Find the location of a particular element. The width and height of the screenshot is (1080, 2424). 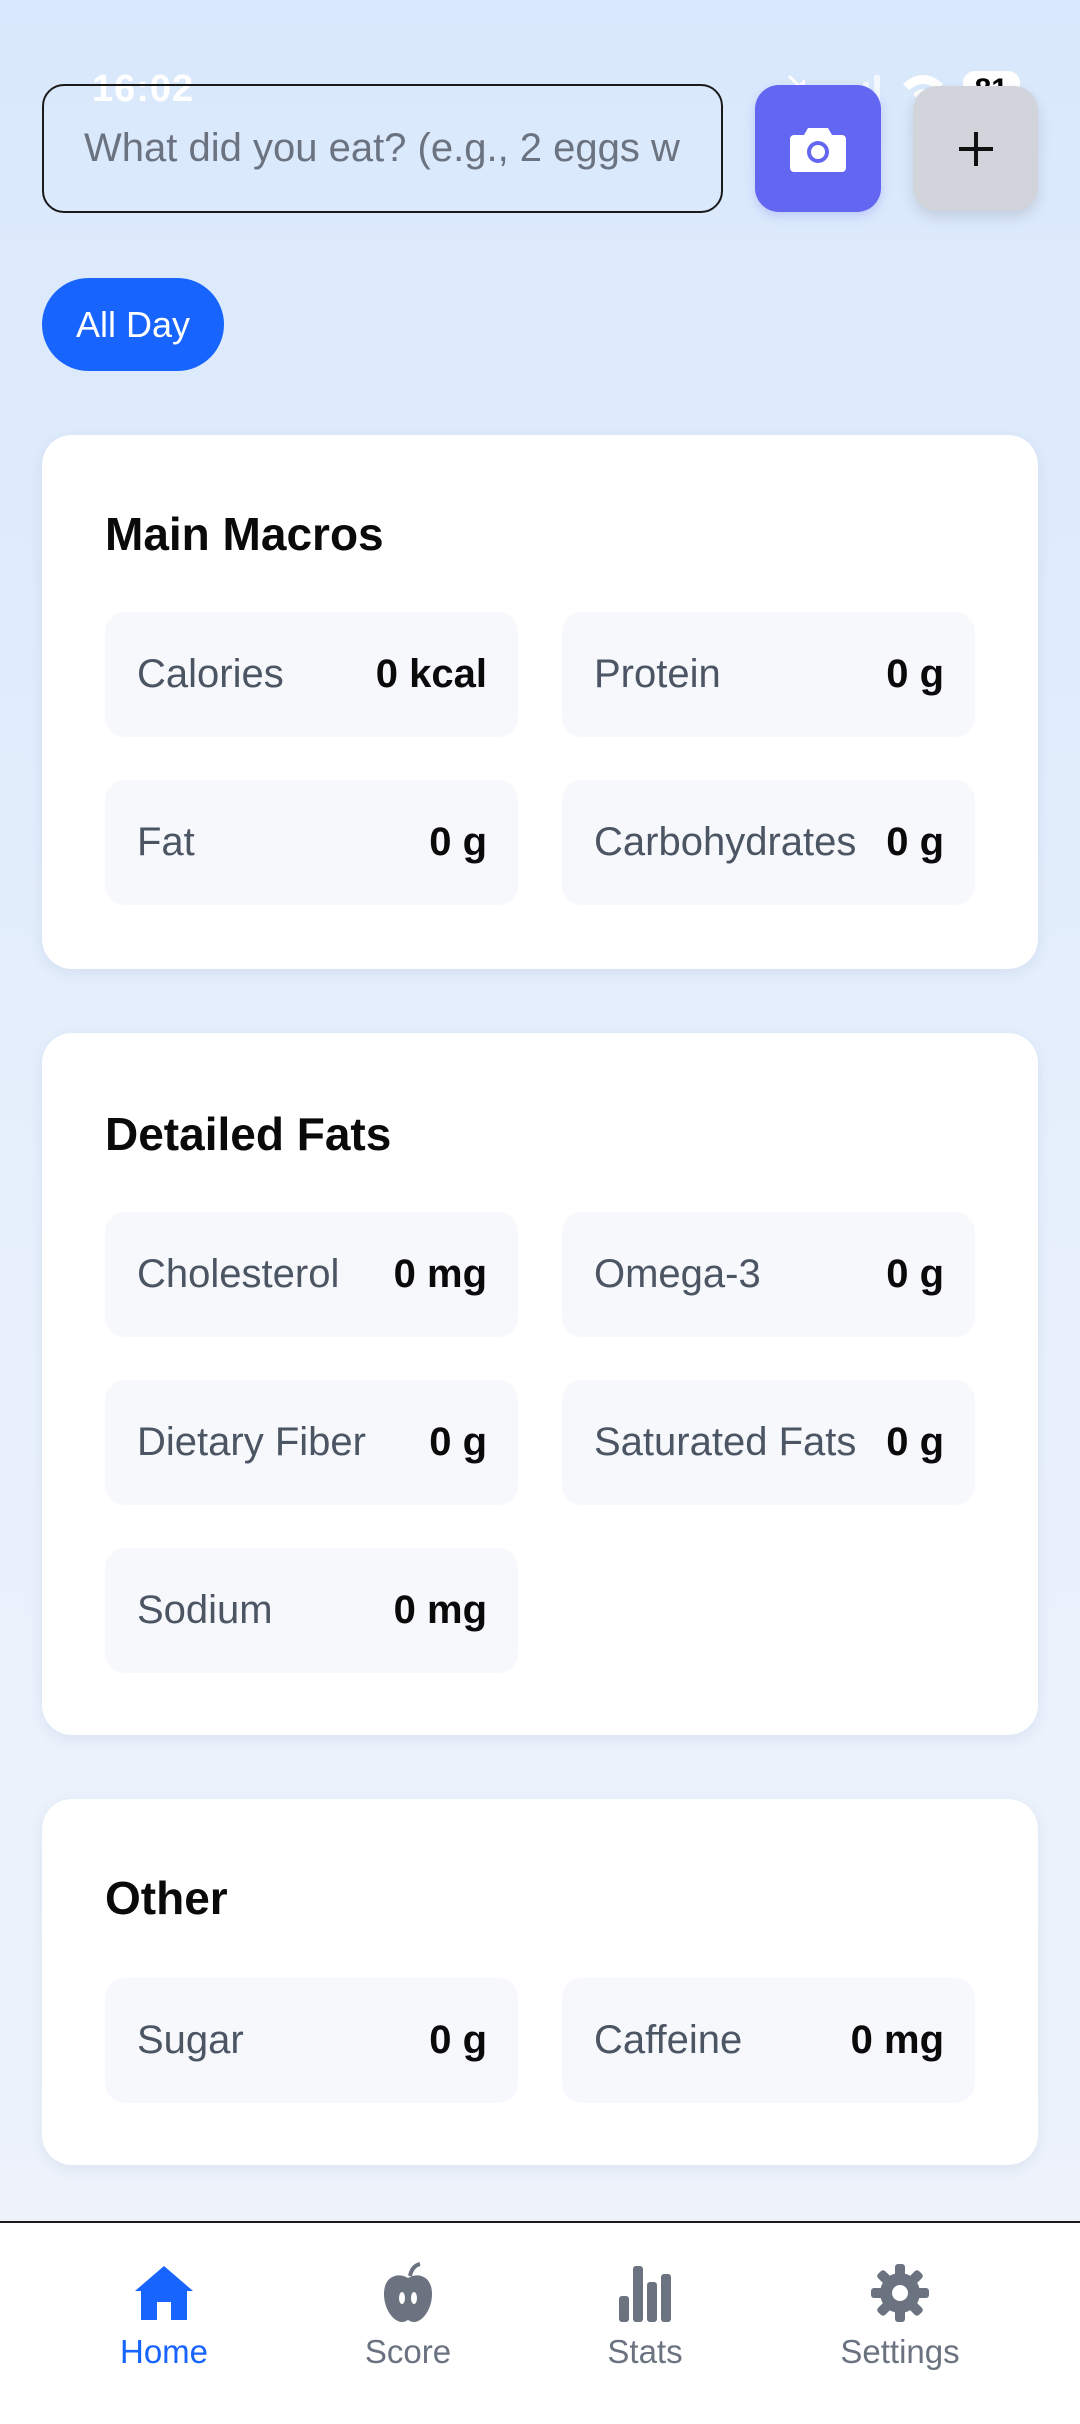

nutrient-label: Dietary Fiber is located at coordinates (251, 1442).